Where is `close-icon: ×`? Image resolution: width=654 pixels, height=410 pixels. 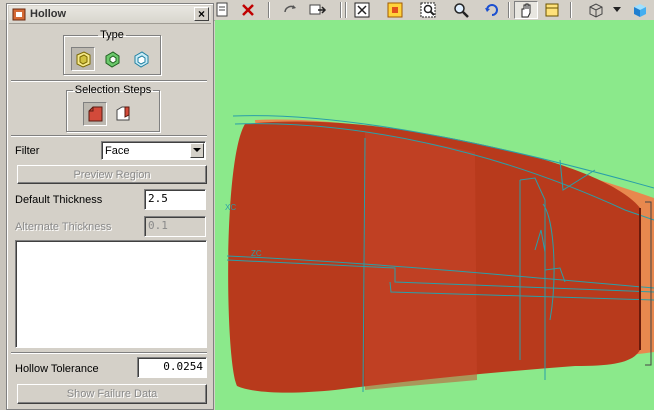 close-icon: × is located at coordinates (201, 14).